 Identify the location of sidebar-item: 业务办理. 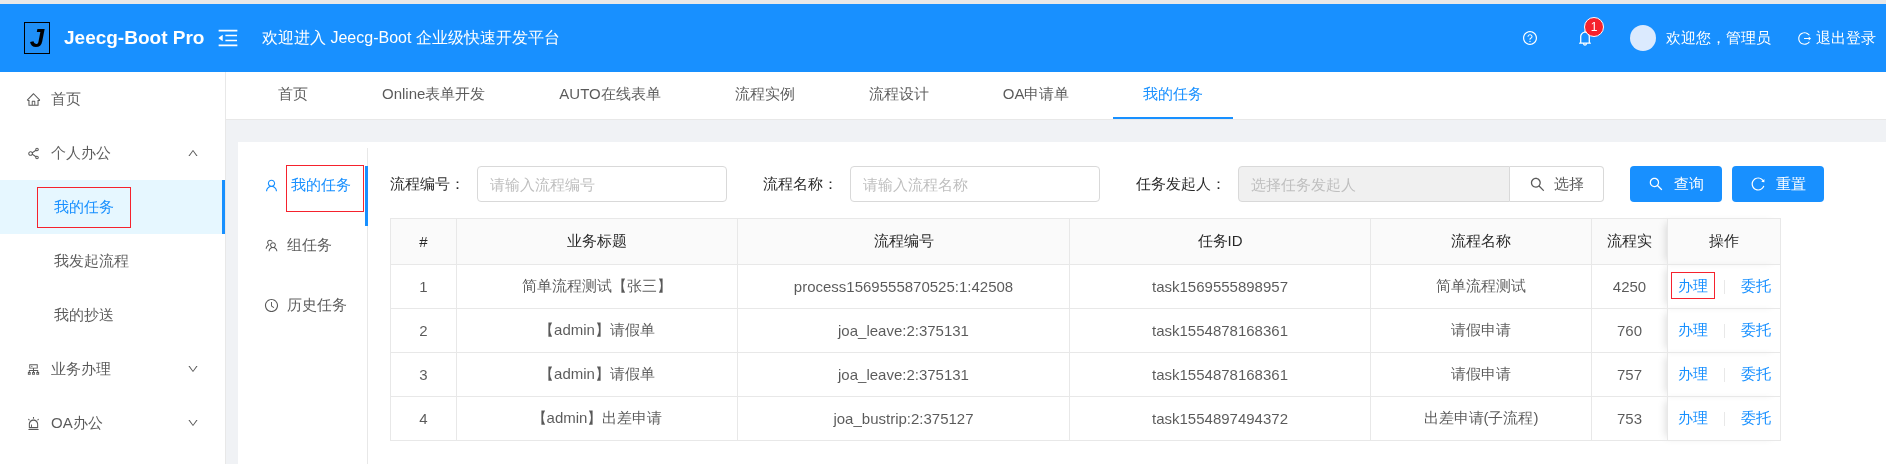
(112, 369).